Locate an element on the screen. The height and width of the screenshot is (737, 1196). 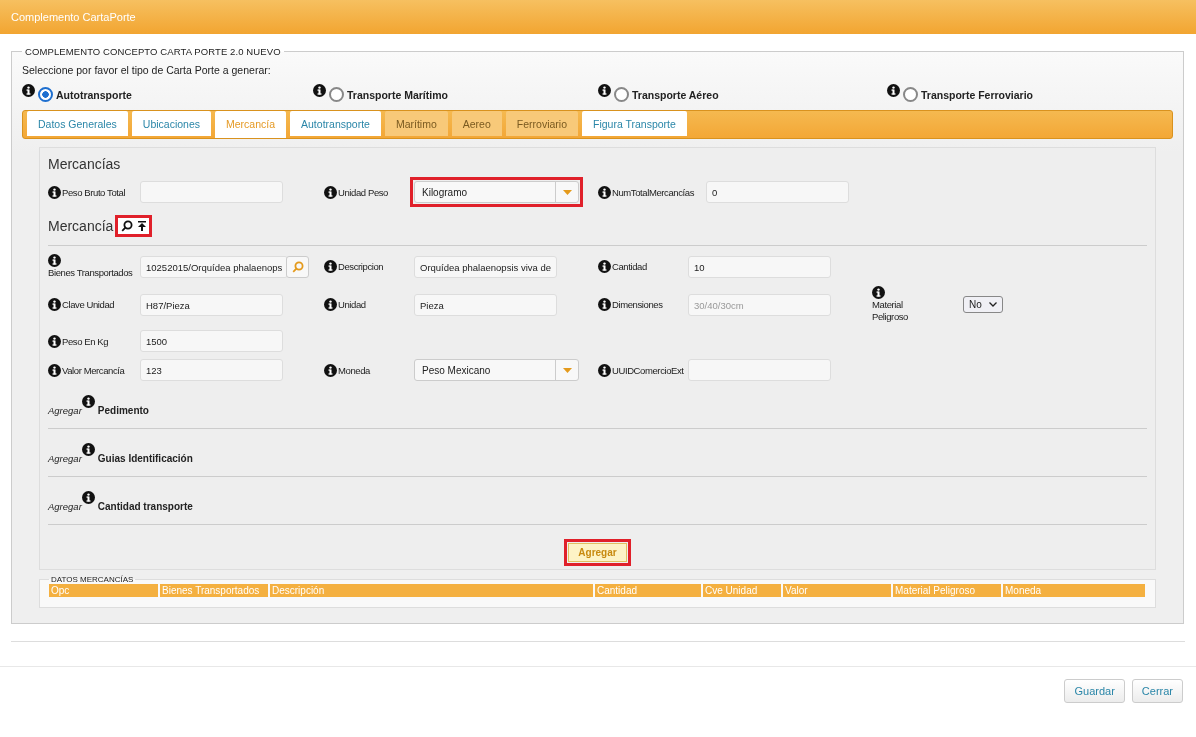
arrow-up-icon is located at coordinates (142, 226).